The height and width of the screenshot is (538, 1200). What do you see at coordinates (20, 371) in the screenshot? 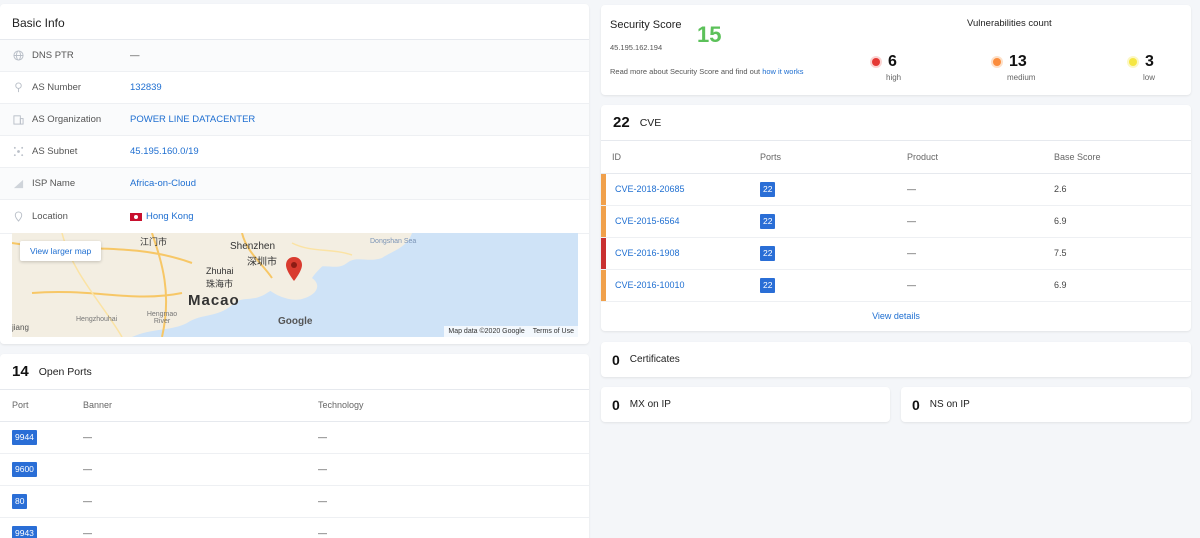
I see `open-ports-count: 14` at bounding box center [20, 371].